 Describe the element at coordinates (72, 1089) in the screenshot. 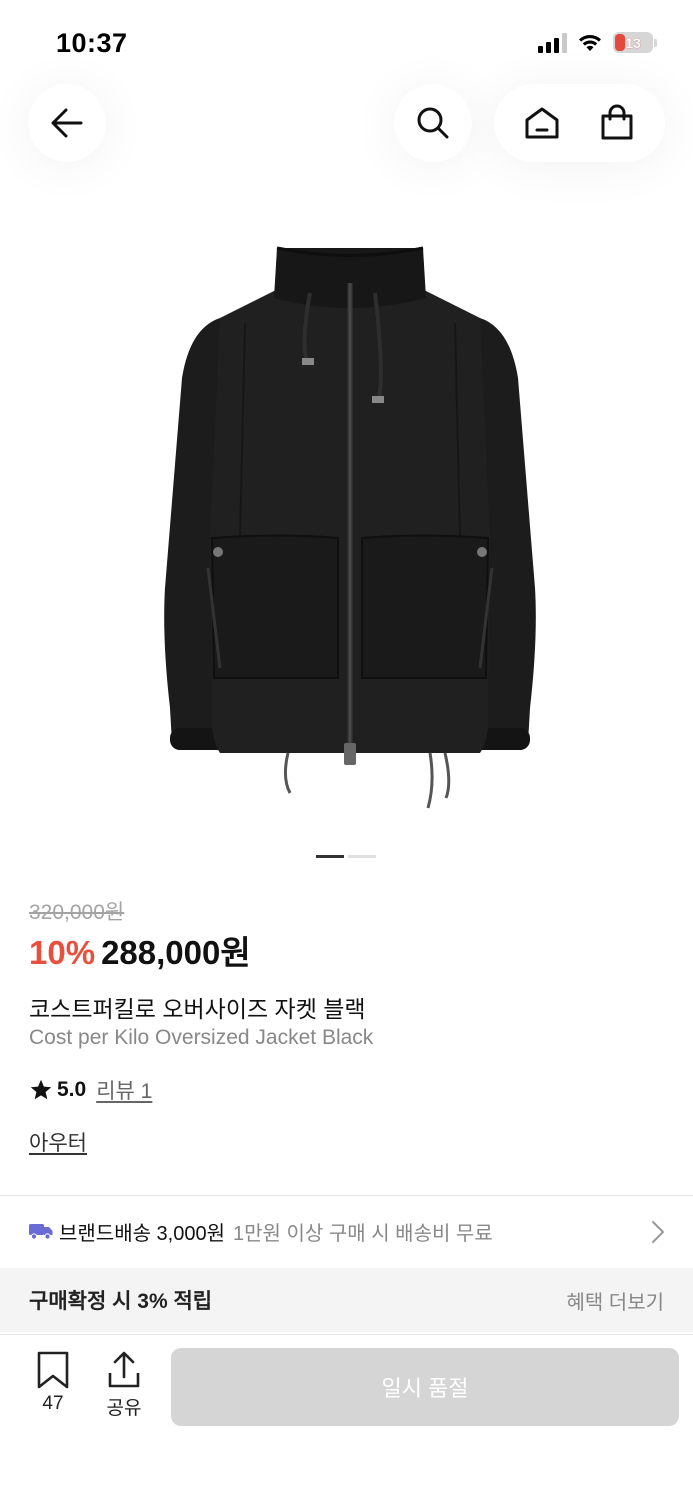

I see `rating-value: 5.0` at that location.